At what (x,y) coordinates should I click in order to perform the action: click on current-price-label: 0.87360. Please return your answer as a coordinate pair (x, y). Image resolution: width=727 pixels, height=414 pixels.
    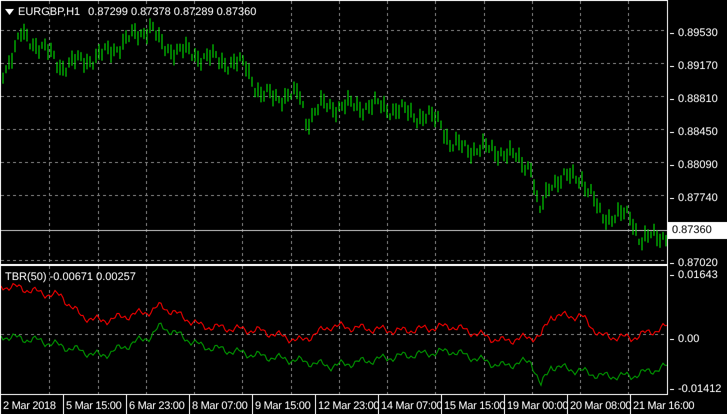
    Looking at the image, I should click on (697, 230).